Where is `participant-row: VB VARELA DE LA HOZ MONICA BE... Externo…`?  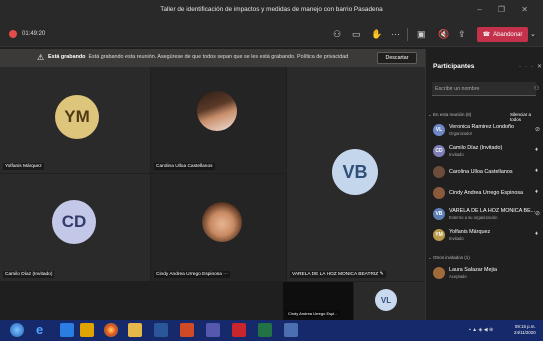 participant-row: VB VARELA DE LA HOZ MONICA BE... Externo… is located at coordinates (486, 215).